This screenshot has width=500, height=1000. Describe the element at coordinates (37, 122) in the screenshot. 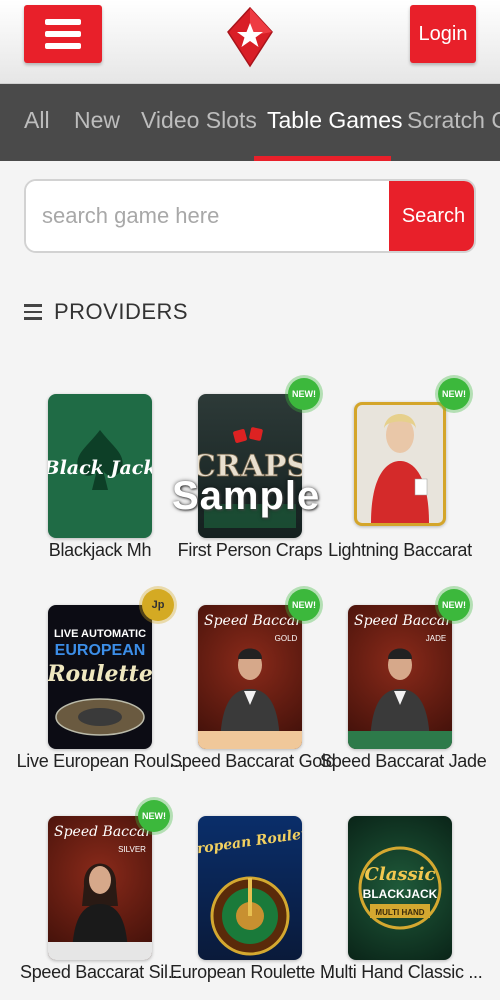

I see `tab-all: All` at that location.